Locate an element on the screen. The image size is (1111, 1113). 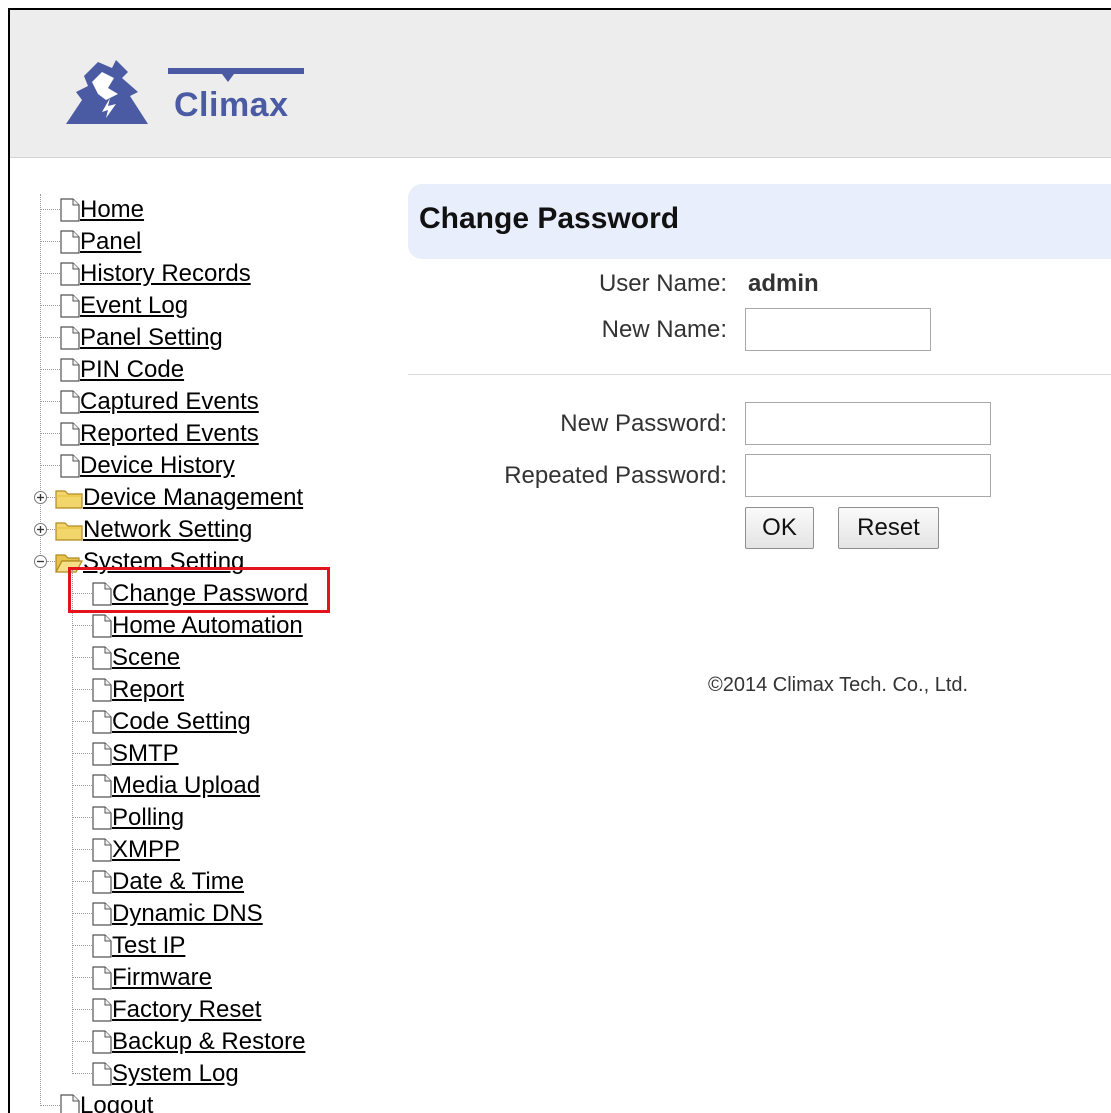
nav-item-label: Home is located at coordinates (112, 210).